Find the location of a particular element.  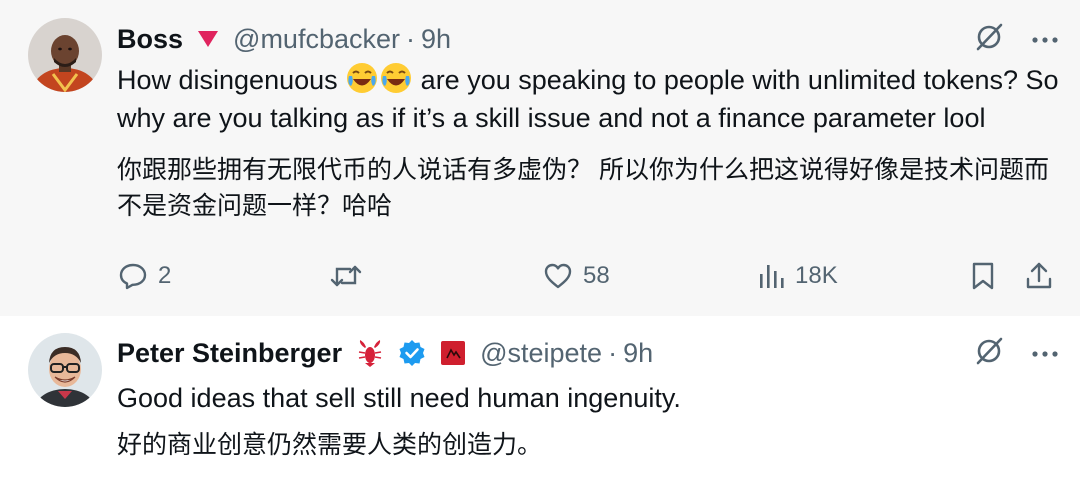

like-icon is located at coordinates (558, 276).